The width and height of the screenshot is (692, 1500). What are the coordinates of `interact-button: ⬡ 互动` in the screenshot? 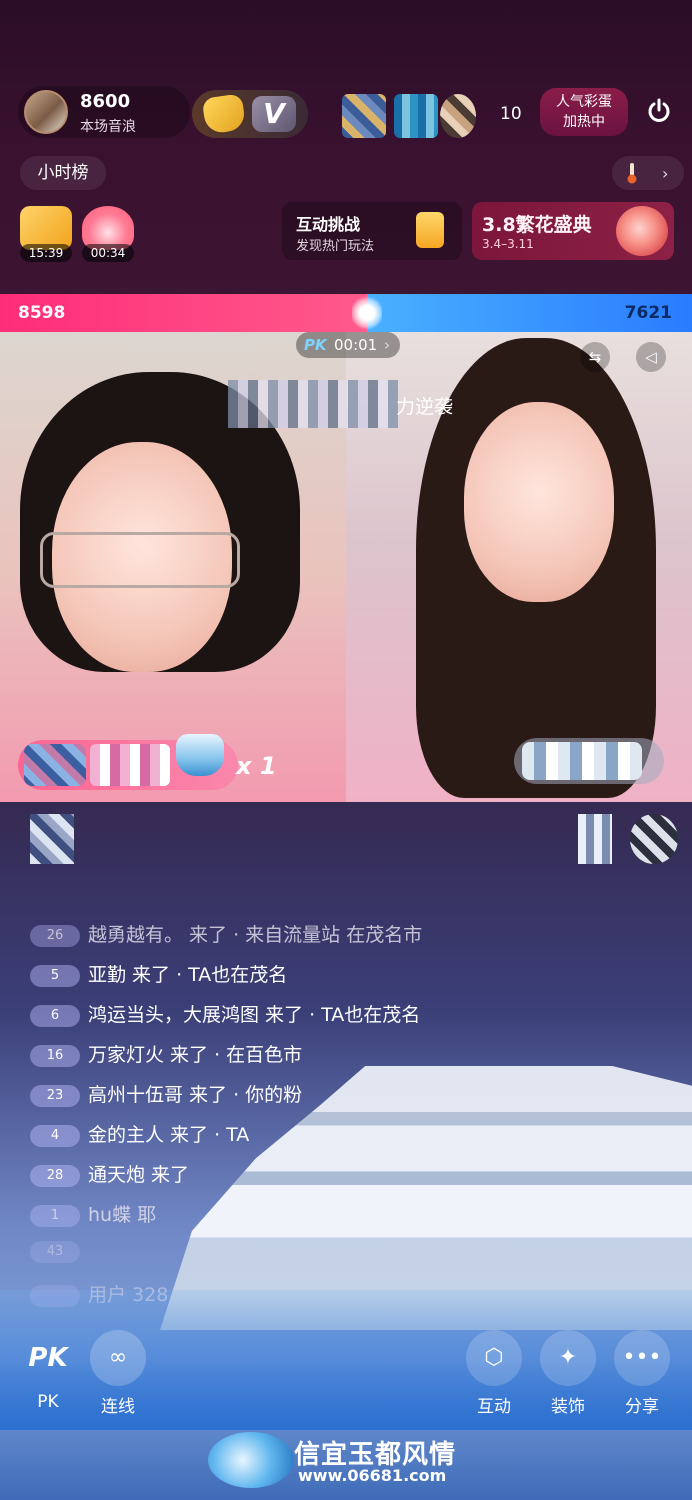 It's located at (494, 1375).